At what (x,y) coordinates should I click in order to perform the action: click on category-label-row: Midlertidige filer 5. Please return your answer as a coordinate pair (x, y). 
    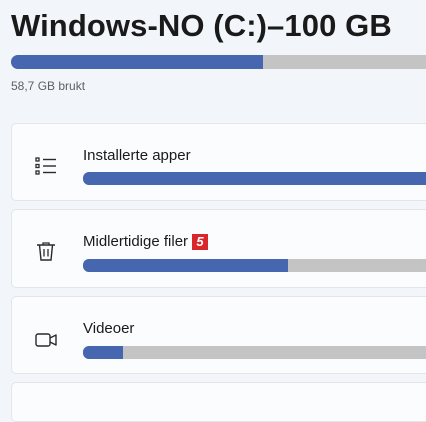
    Looking at the image, I should click on (146, 241).